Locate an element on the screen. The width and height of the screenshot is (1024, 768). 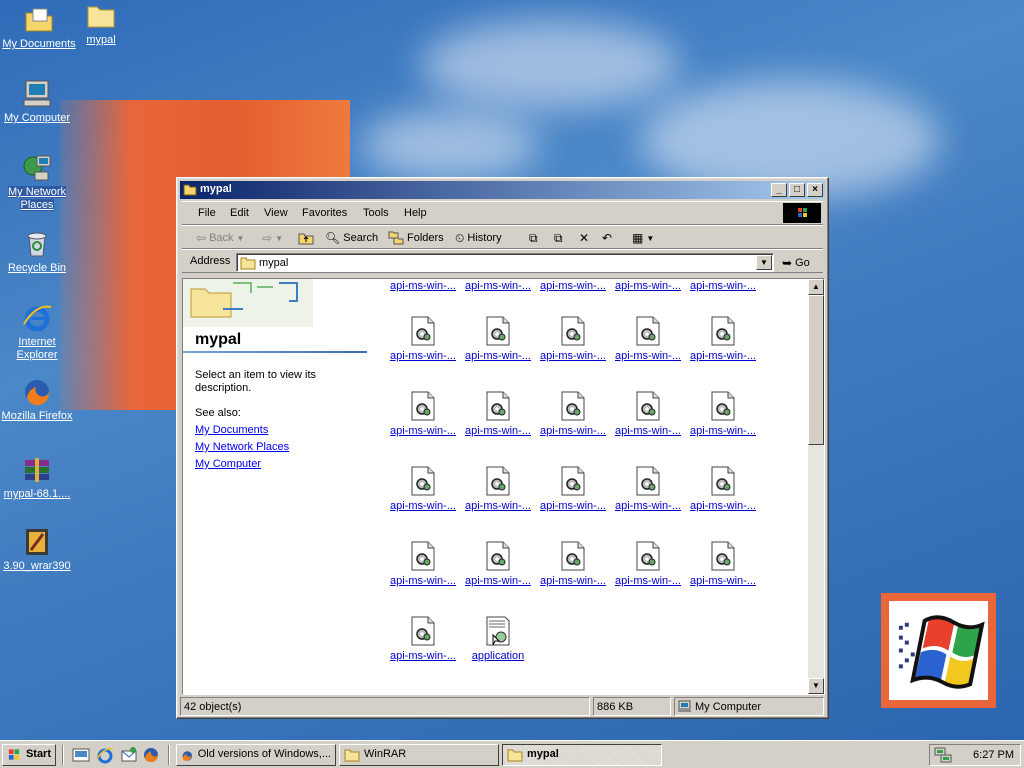
address-value: mypal is located at coordinates (274, 263).